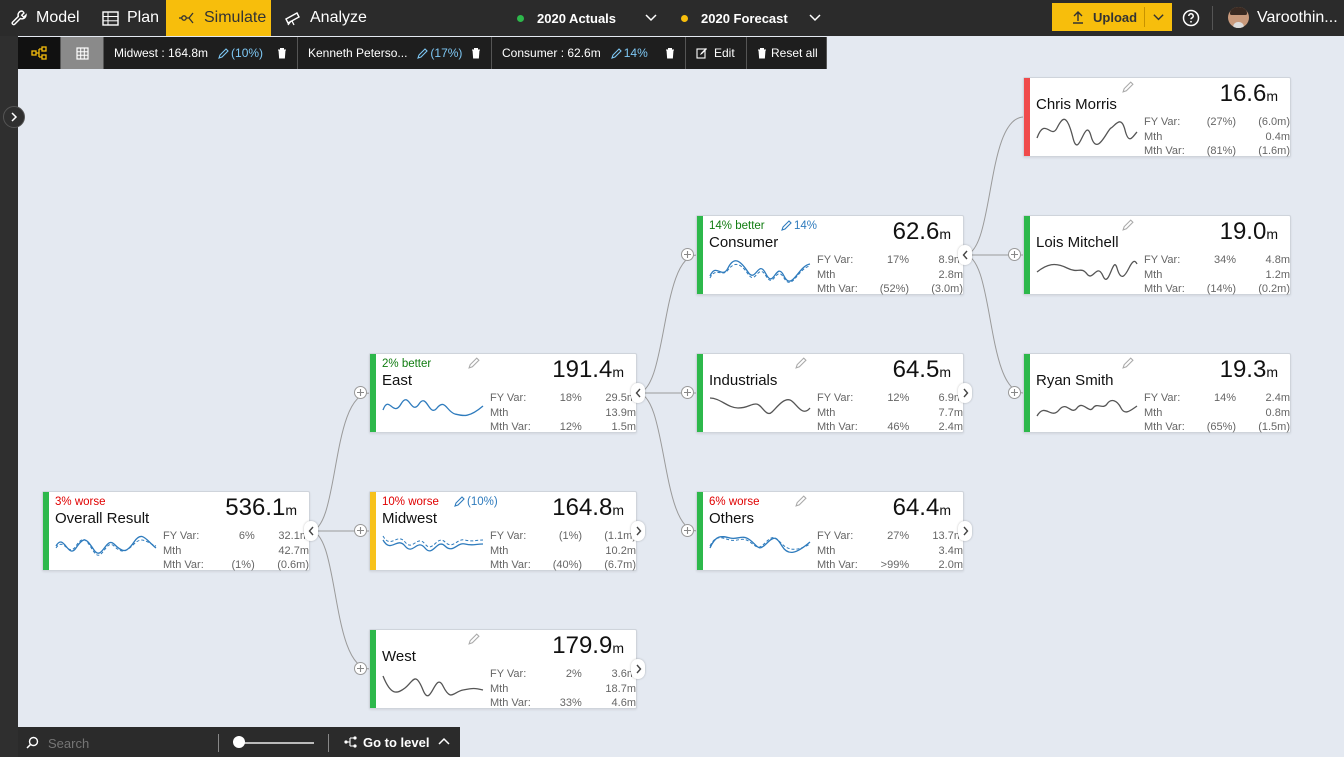 Image resolution: width=1344 pixels, height=757 pixels. Describe the element at coordinates (293, 536) in the screenshot. I see `fy-var-val: 32.1m` at that location.